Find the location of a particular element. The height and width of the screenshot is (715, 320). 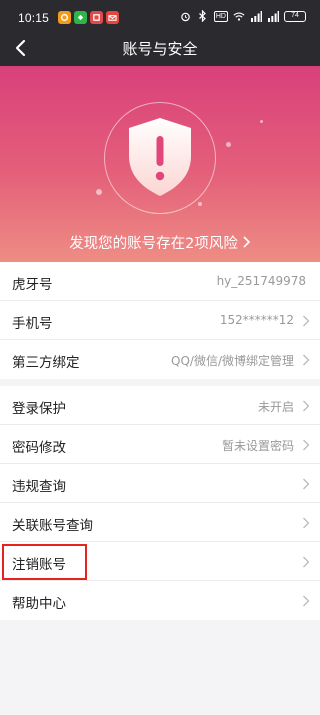

list-item-phone: 手机号 152******12 is located at coordinates (160, 320).